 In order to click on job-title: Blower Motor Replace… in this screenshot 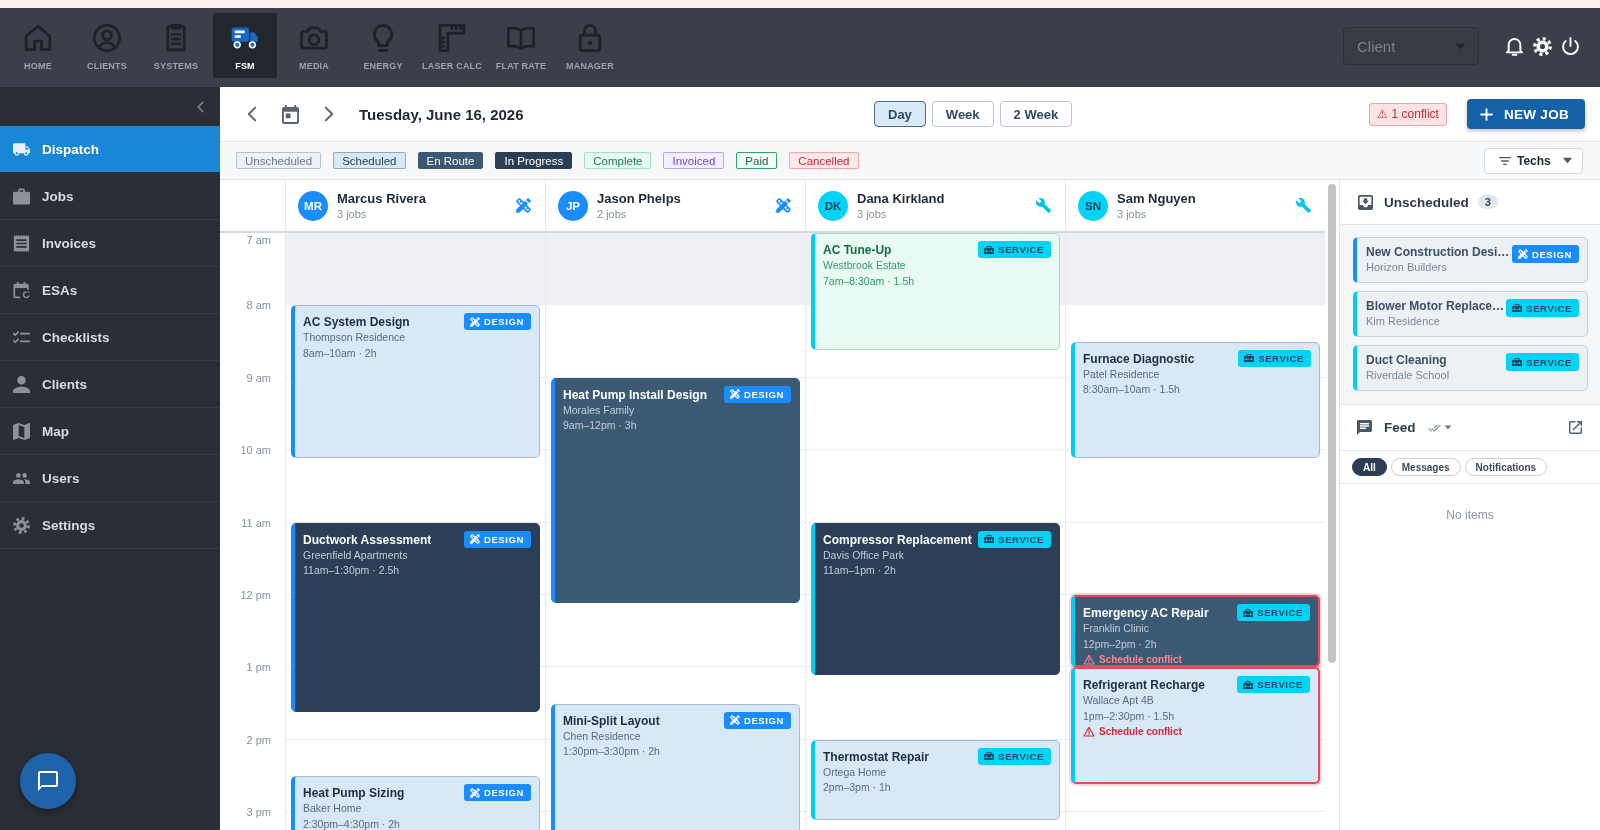, I will do `click(1435, 306)`.